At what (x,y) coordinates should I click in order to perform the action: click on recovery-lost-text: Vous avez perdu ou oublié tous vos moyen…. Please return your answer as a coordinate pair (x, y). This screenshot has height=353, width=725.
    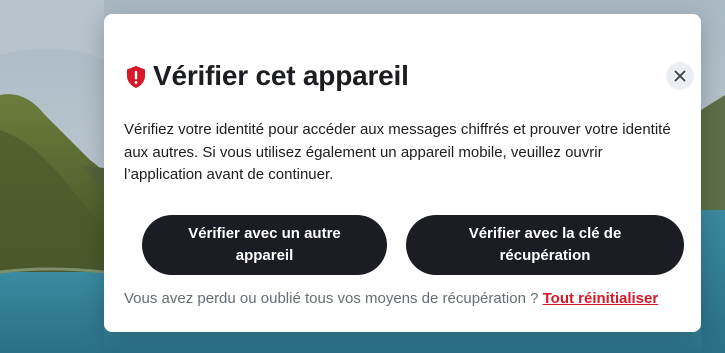
    Looking at the image, I should click on (331, 298).